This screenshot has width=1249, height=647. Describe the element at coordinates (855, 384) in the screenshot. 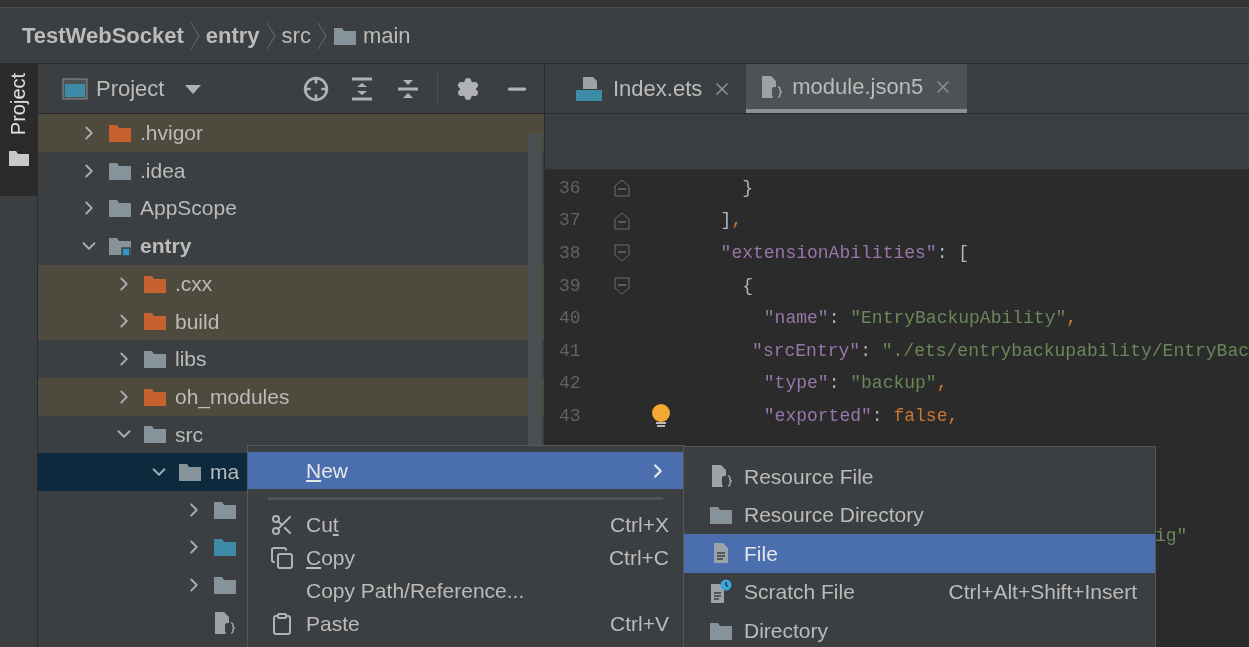

I see `code-line: "type": "backup",` at that location.